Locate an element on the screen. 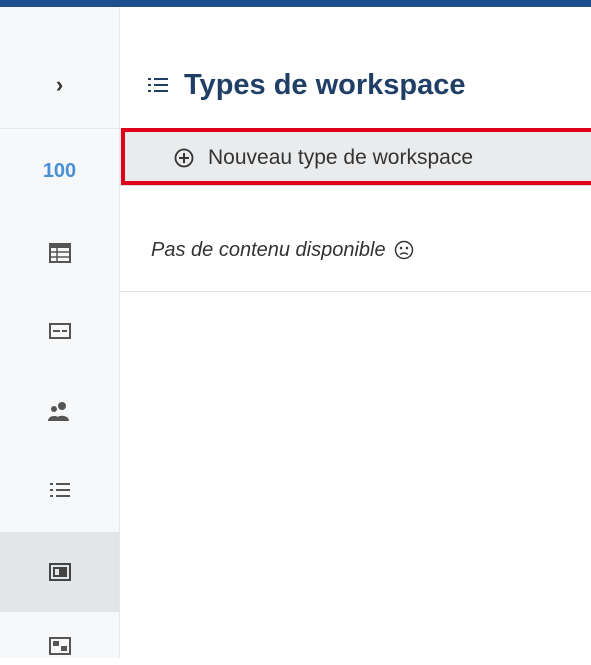 Image resolution: width=591 pixels, height=665 pixels. sidebar-item-dashboard is located at coordinates (59, 646).